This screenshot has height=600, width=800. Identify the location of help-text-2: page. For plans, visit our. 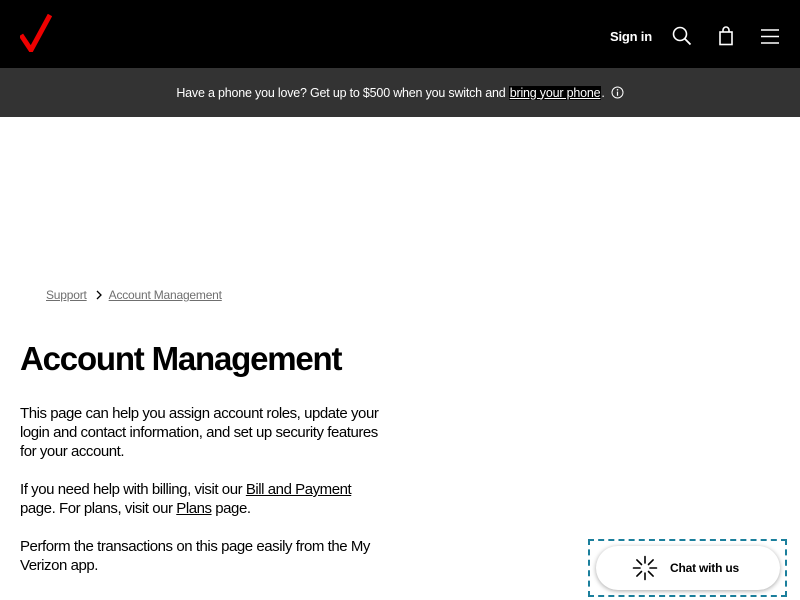
(98, 508).